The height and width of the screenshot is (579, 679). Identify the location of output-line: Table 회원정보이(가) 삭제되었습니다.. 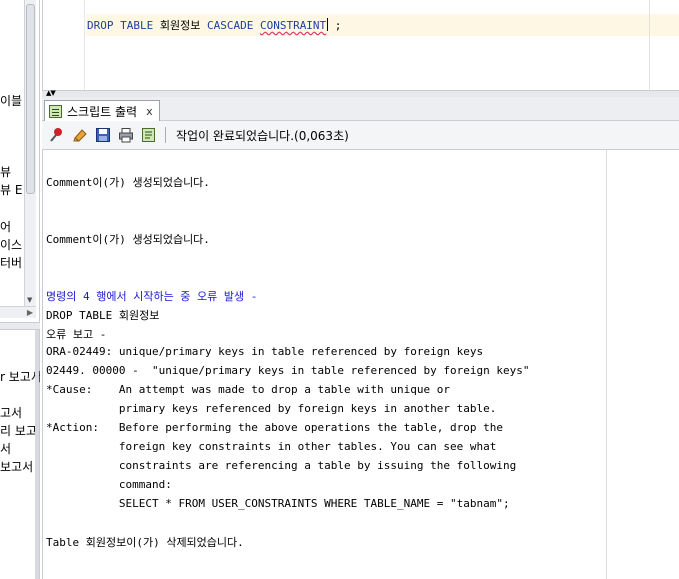
(145, 542).